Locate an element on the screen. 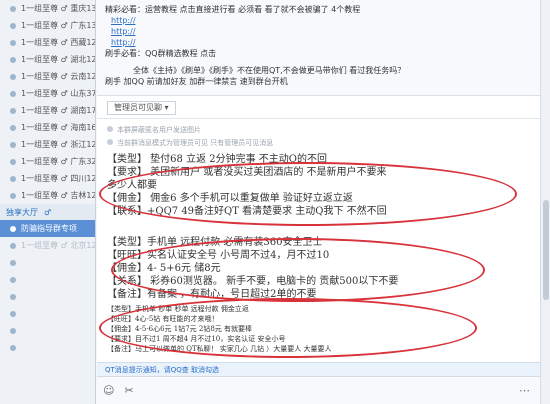  sidebar-item-label: 1一组至尊 ♂ 北京12606 is located at coordinates (58, 245).